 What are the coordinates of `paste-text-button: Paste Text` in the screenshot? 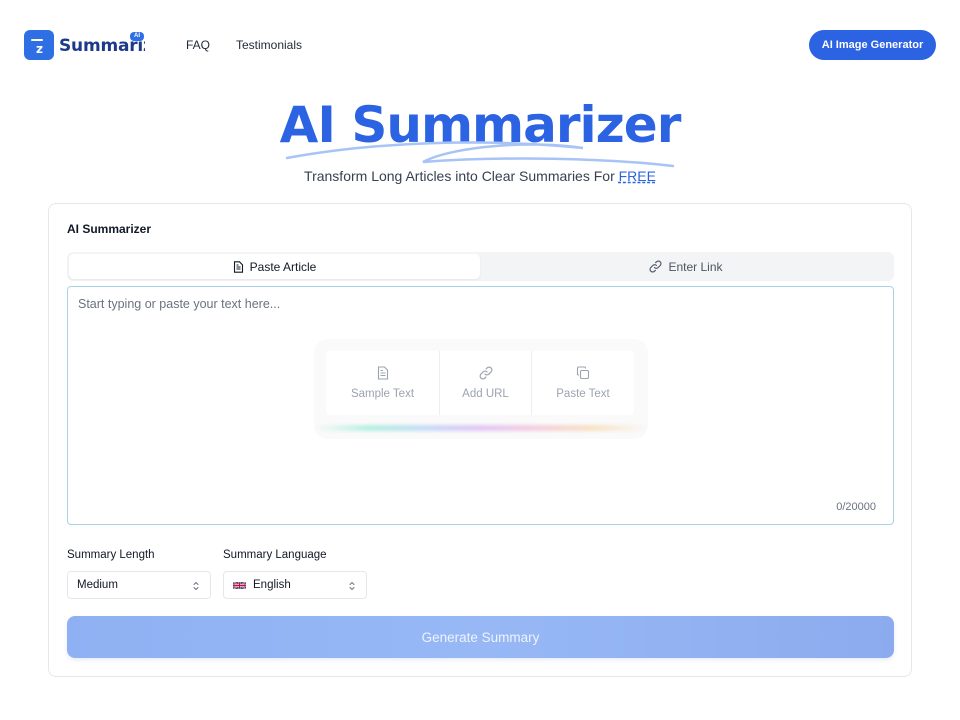 It's located at (582, 383).